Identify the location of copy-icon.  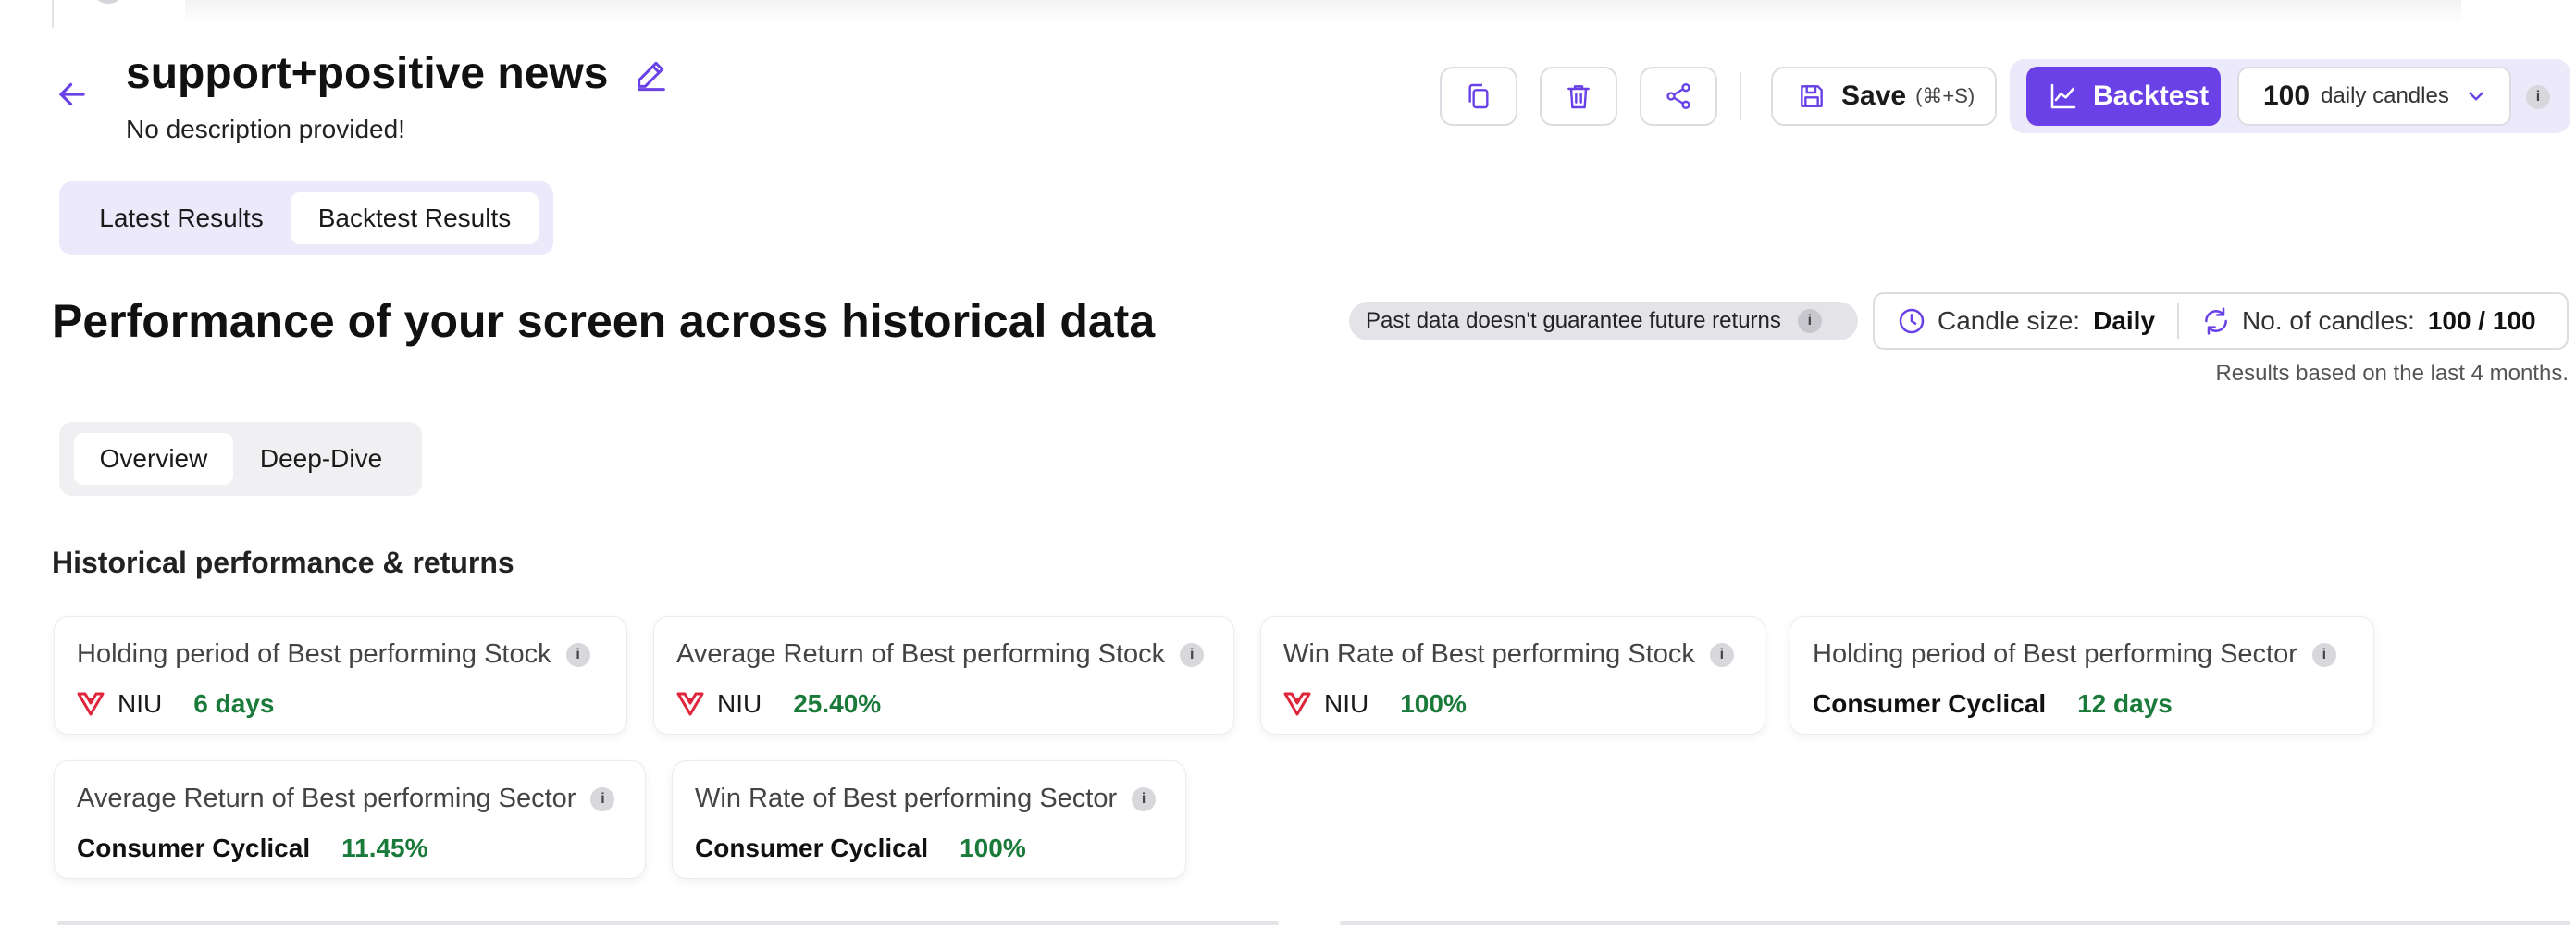
(1479, 96).